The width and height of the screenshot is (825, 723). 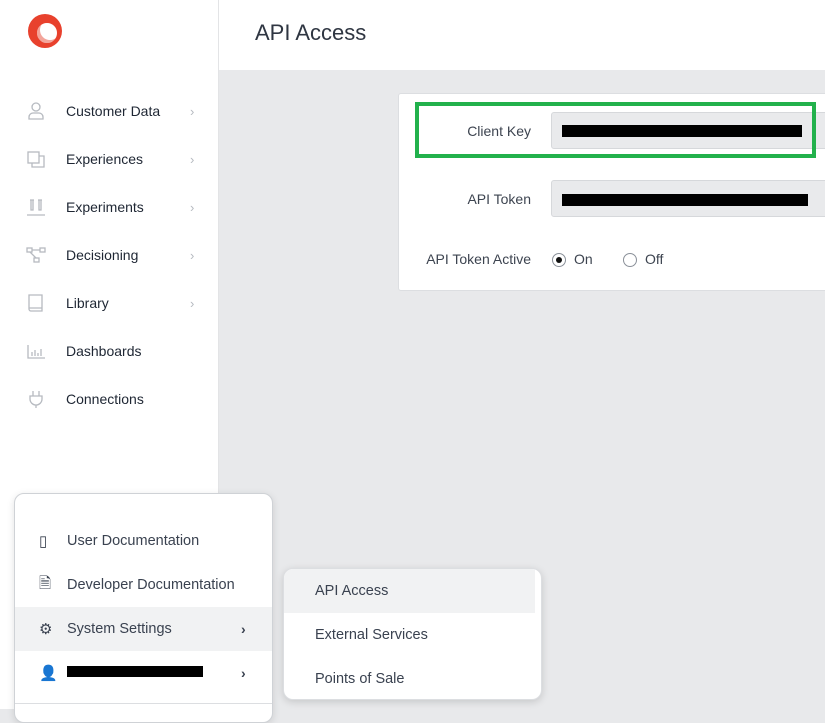 What do you see at coordinates (36, 111) in the screenshot?
I see `user-icon` at bounding box center [36, 111].